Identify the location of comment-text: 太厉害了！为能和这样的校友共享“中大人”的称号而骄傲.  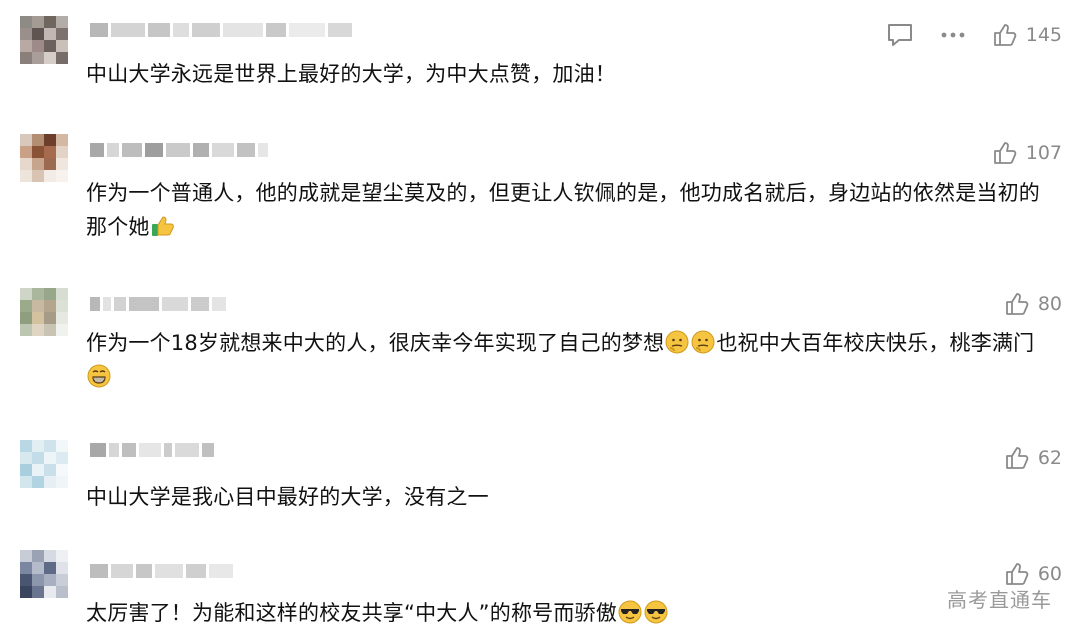
(573, 613).